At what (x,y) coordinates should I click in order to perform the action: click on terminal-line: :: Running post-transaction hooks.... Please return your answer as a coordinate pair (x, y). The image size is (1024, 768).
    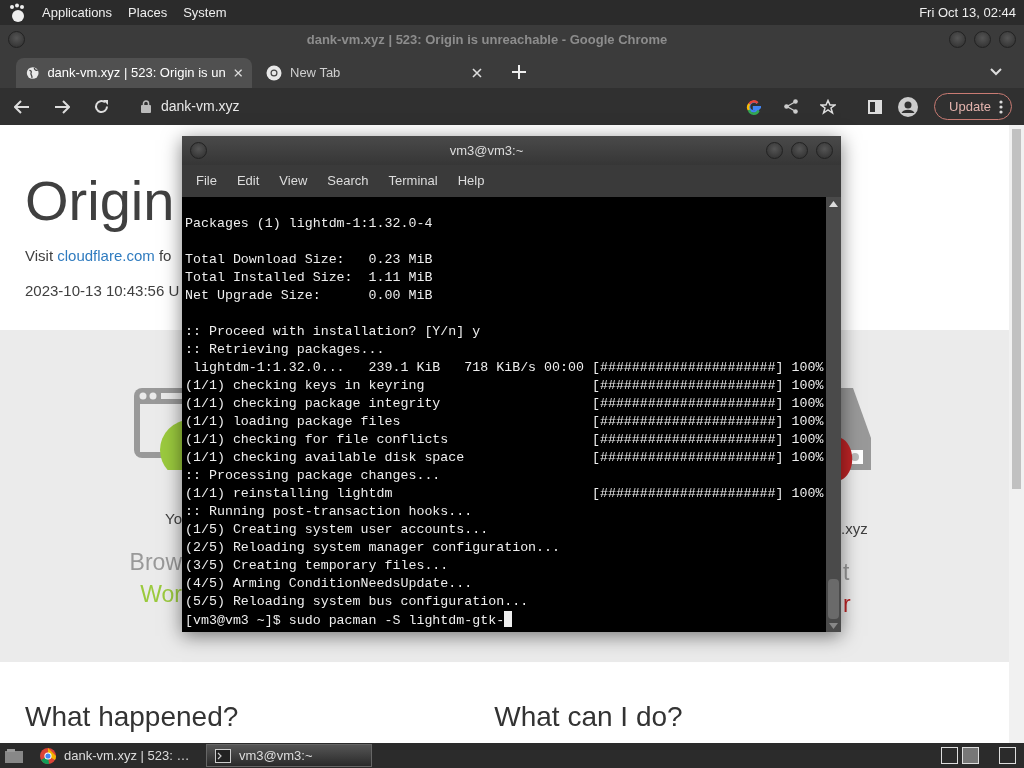
    Looking at the image, I should click on (329, 511).